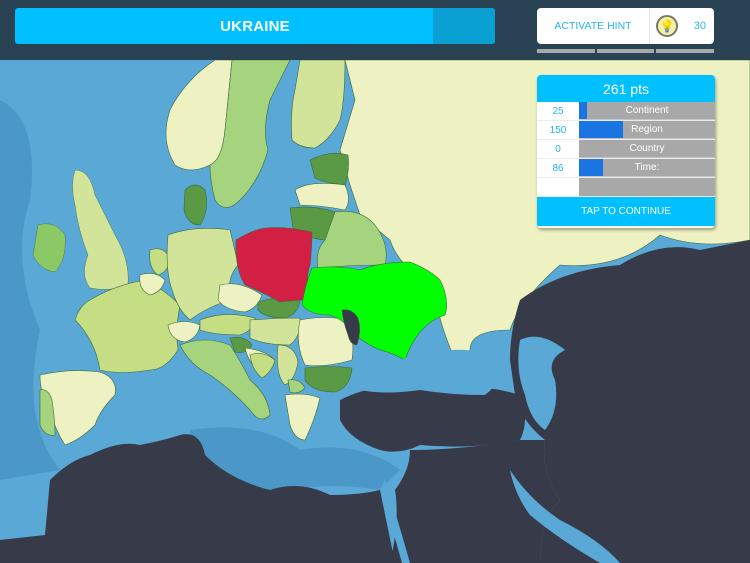  I want to click on score-label: Time:, so click(647, 167).